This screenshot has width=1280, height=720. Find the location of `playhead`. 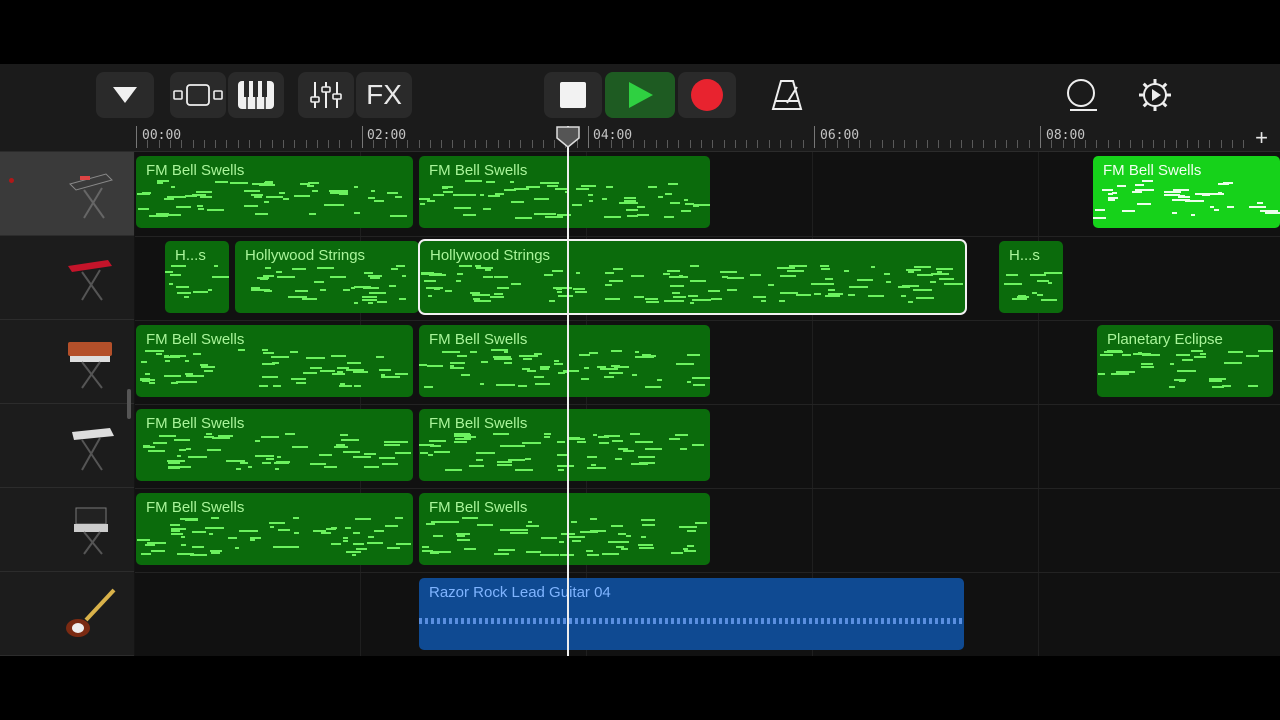

playhead is located at coordinates (568, 391).